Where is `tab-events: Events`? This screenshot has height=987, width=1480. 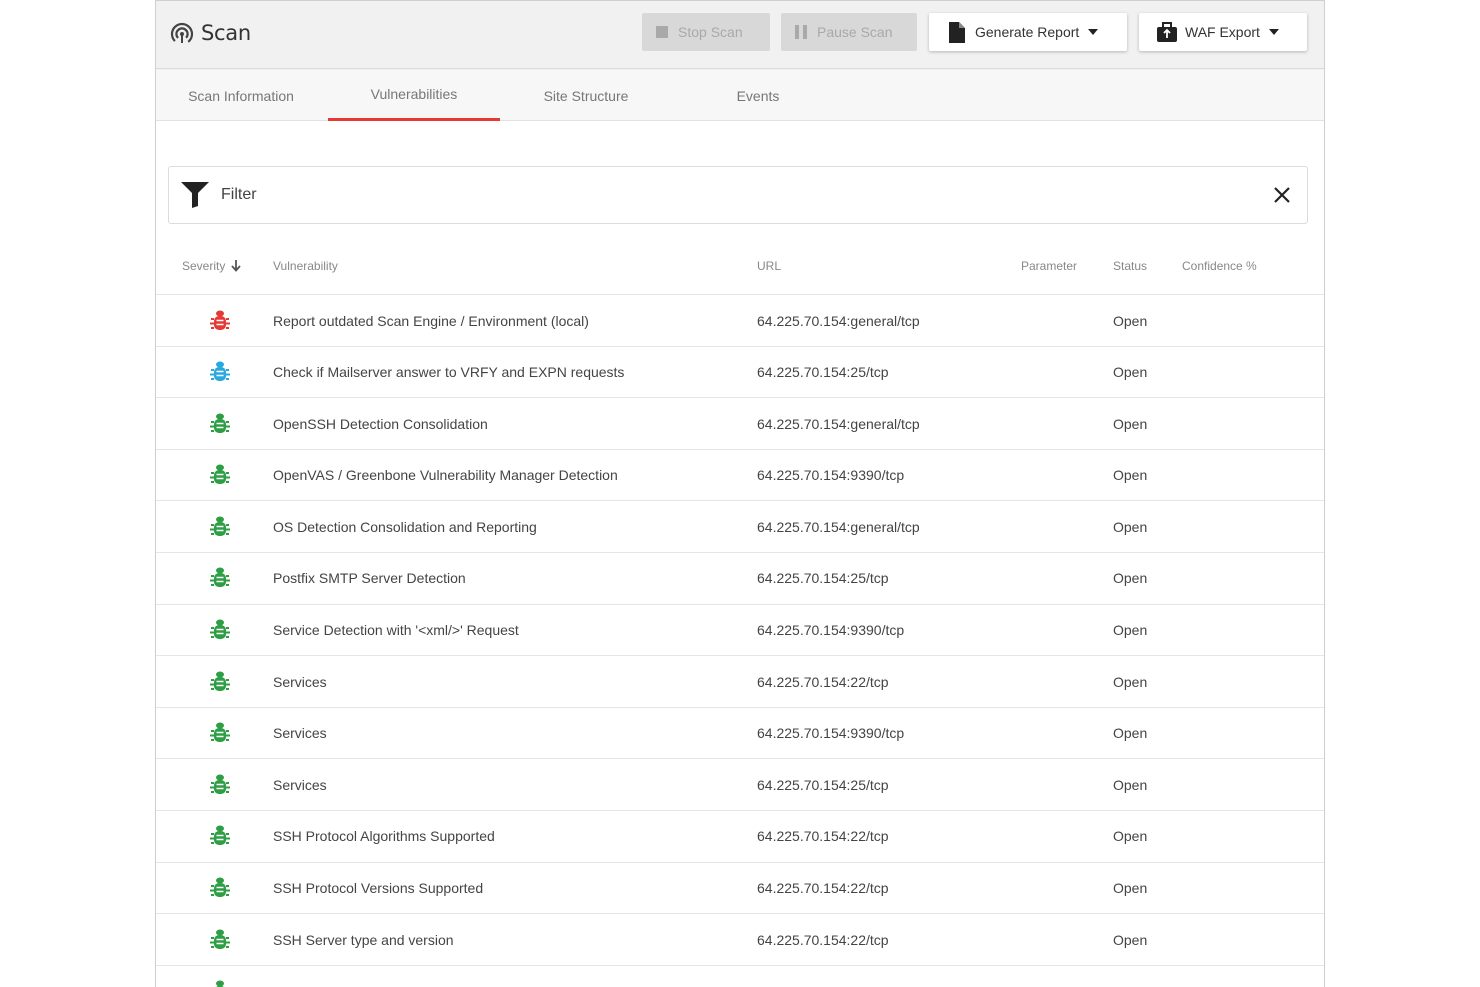
tab-events: Events is located at coordinates (758, 95).